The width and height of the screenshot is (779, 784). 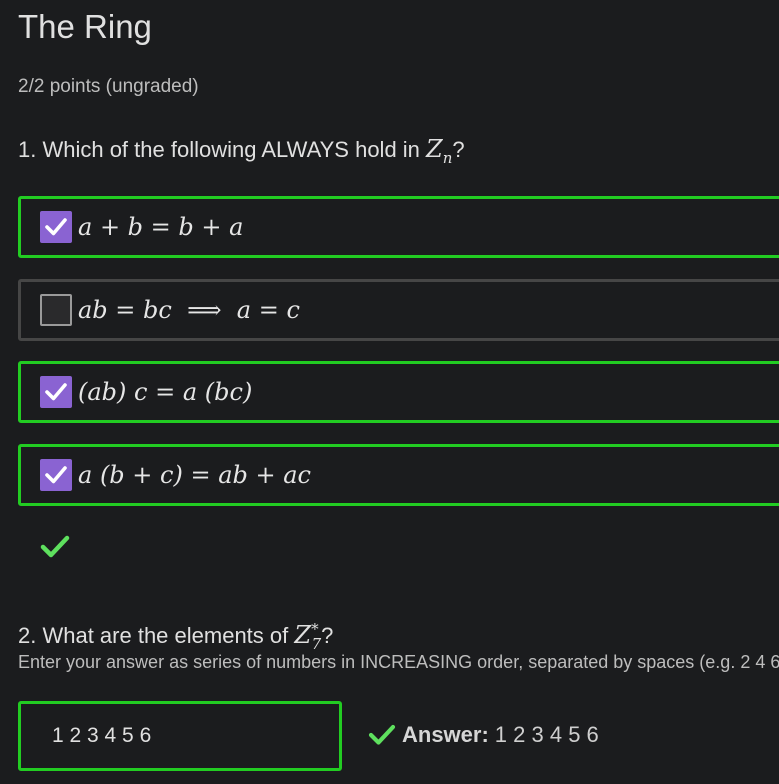 What do you see at coordinates (194, 475) in the screenshot?
I see `option-4-label: a (b + c) = ab + ac` at bounding box center [194, 475].